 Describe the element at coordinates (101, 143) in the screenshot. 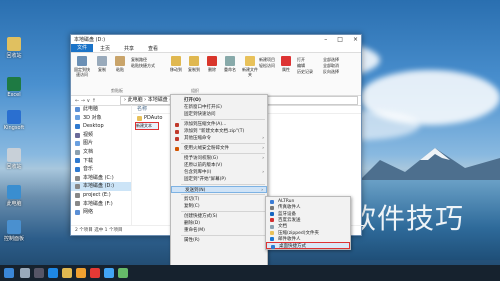

I see `sidebar-item: 图片` at that location.